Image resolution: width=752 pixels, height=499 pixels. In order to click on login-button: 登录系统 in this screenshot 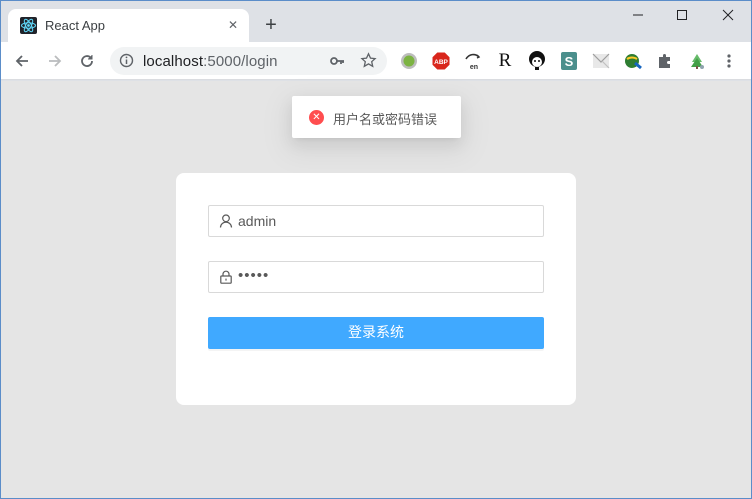, I will do `click(376, 333)`.